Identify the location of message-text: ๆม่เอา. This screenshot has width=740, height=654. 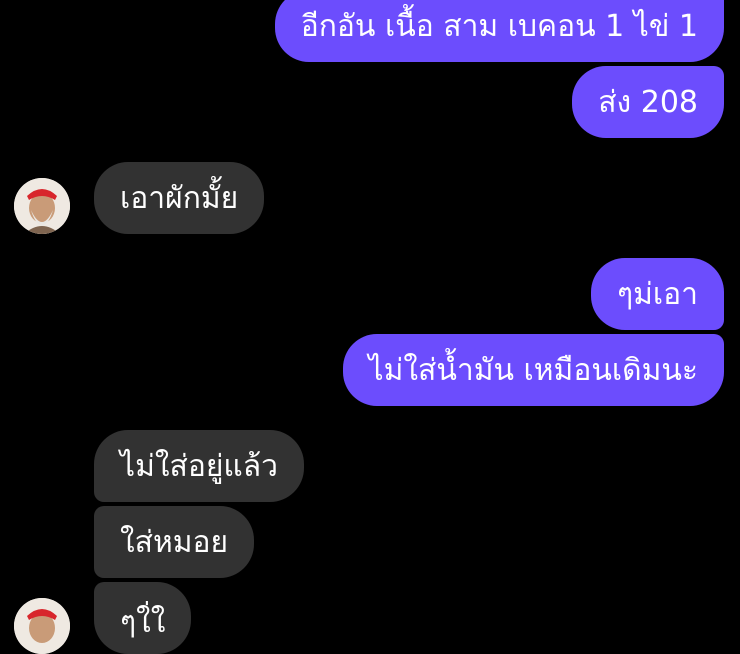
(657, 294).